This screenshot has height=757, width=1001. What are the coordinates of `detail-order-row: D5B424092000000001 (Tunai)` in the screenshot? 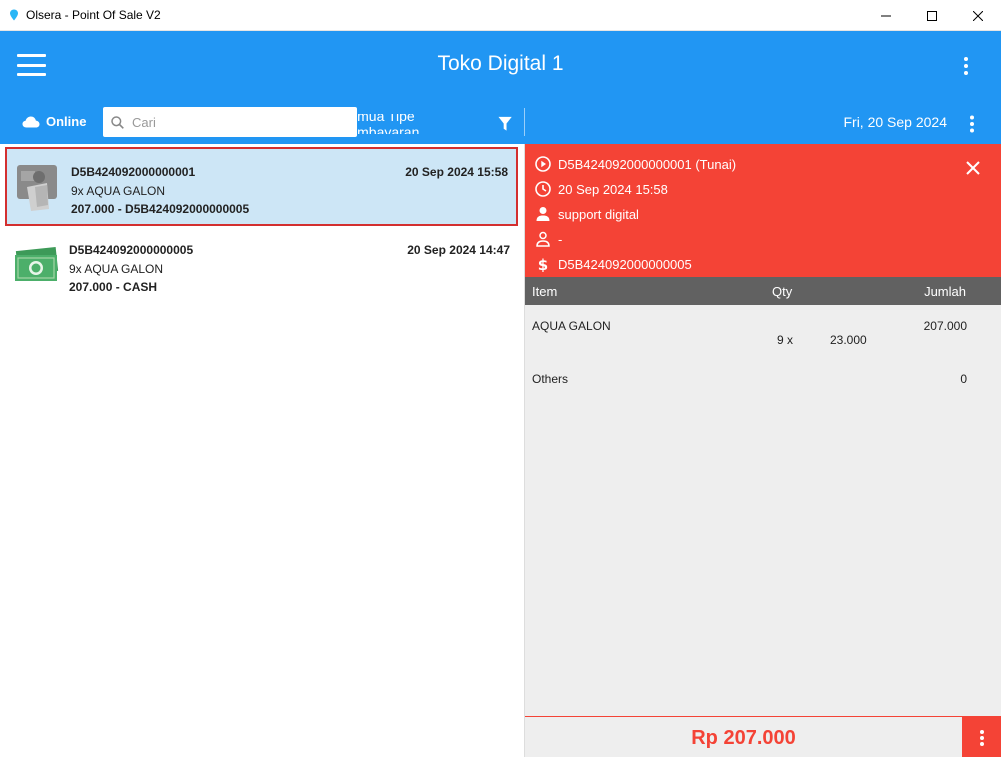 It's located at (635, 164).